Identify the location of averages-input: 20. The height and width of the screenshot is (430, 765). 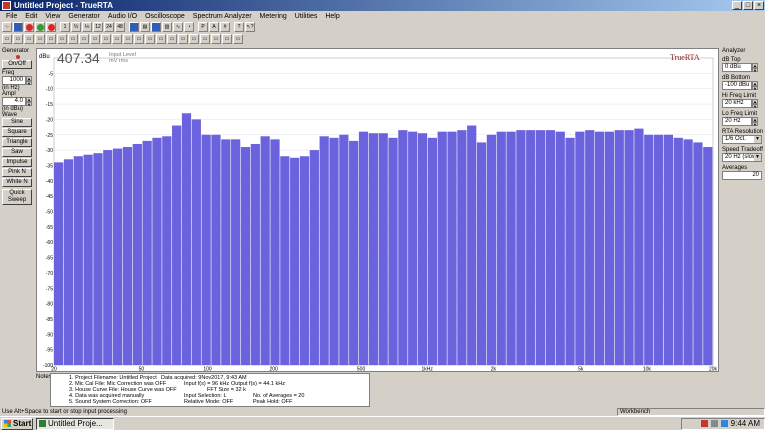
(742, 175).